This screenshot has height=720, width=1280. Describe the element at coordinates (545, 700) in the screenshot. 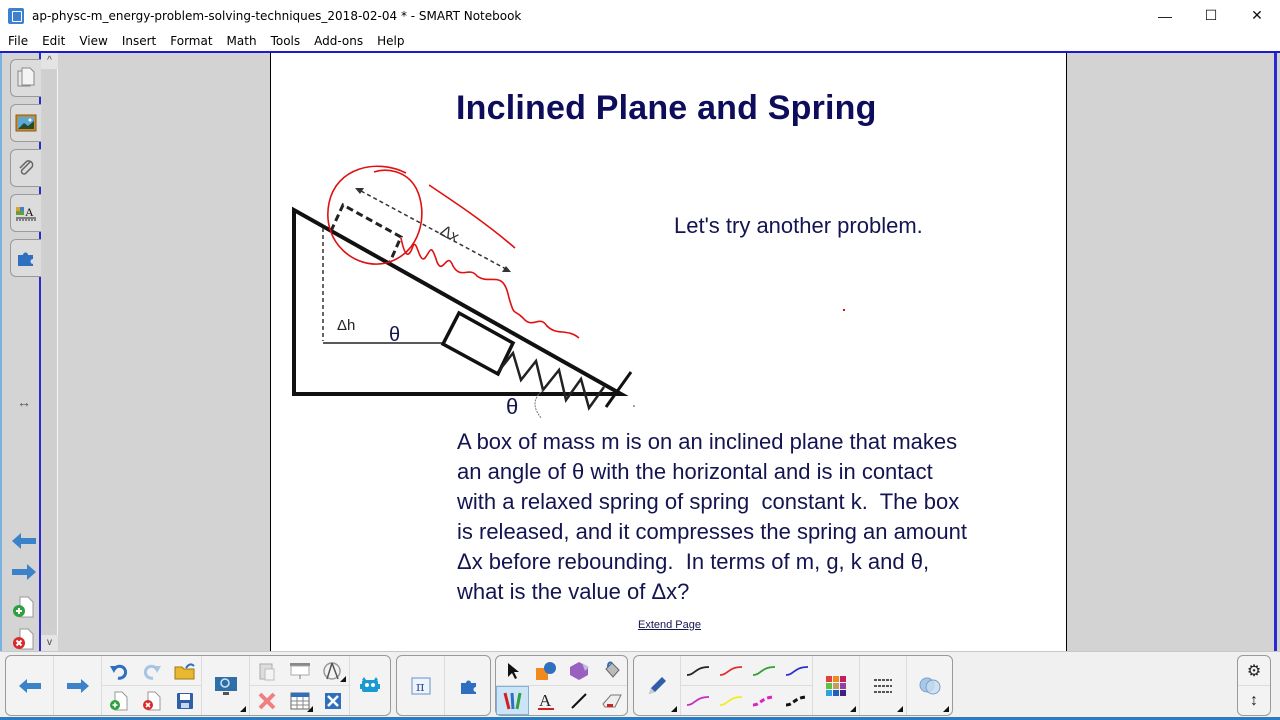

I see `text-tool-button: A` at that location.